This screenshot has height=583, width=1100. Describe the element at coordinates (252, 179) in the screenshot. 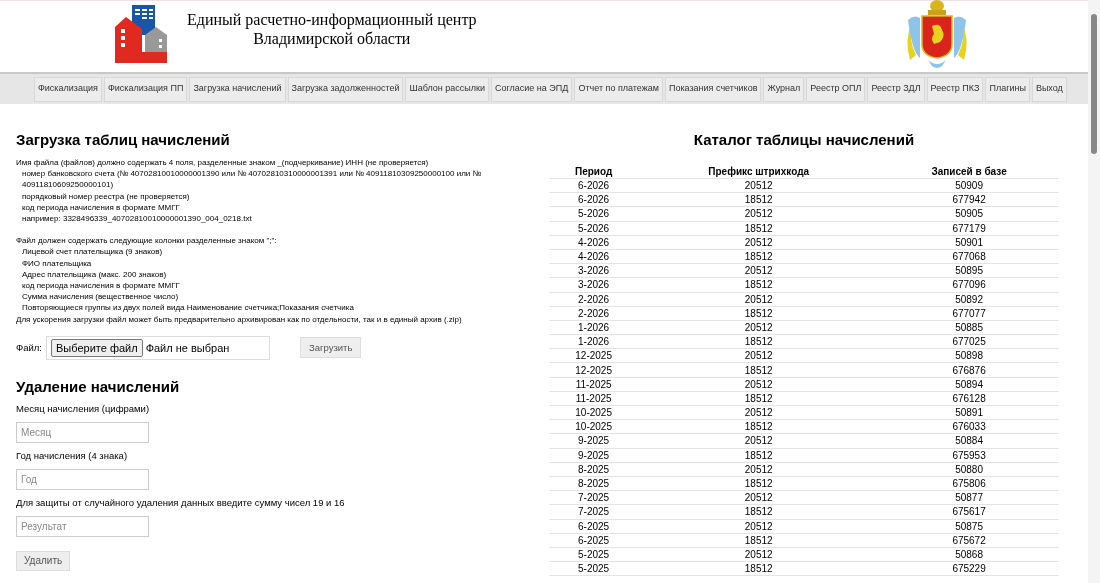

I see `instruction-text: номер банковского счета (№ 40702810010000001390 или № 40702810310000001391 или № 40911810309250000100 или № 40911810609250000101)` at that location.